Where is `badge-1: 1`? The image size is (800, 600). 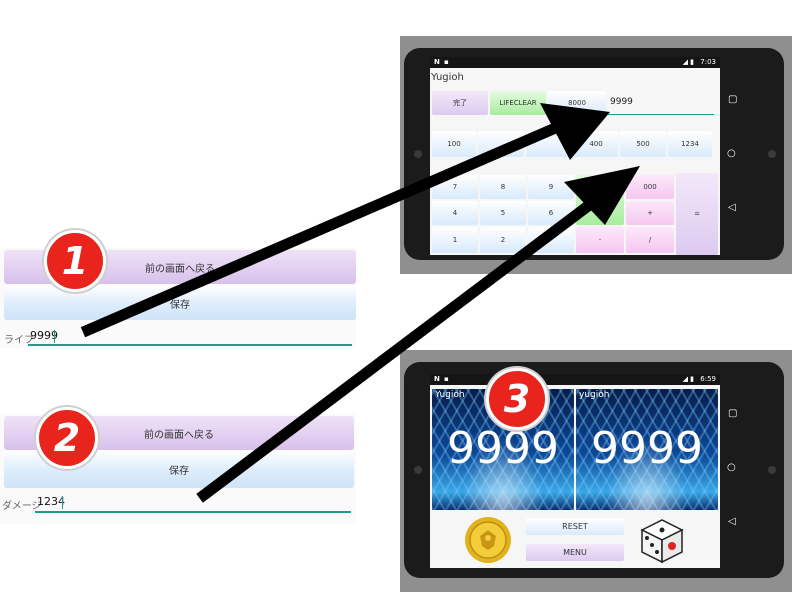
badge-1: 1 is located at coordinates (75, 261).